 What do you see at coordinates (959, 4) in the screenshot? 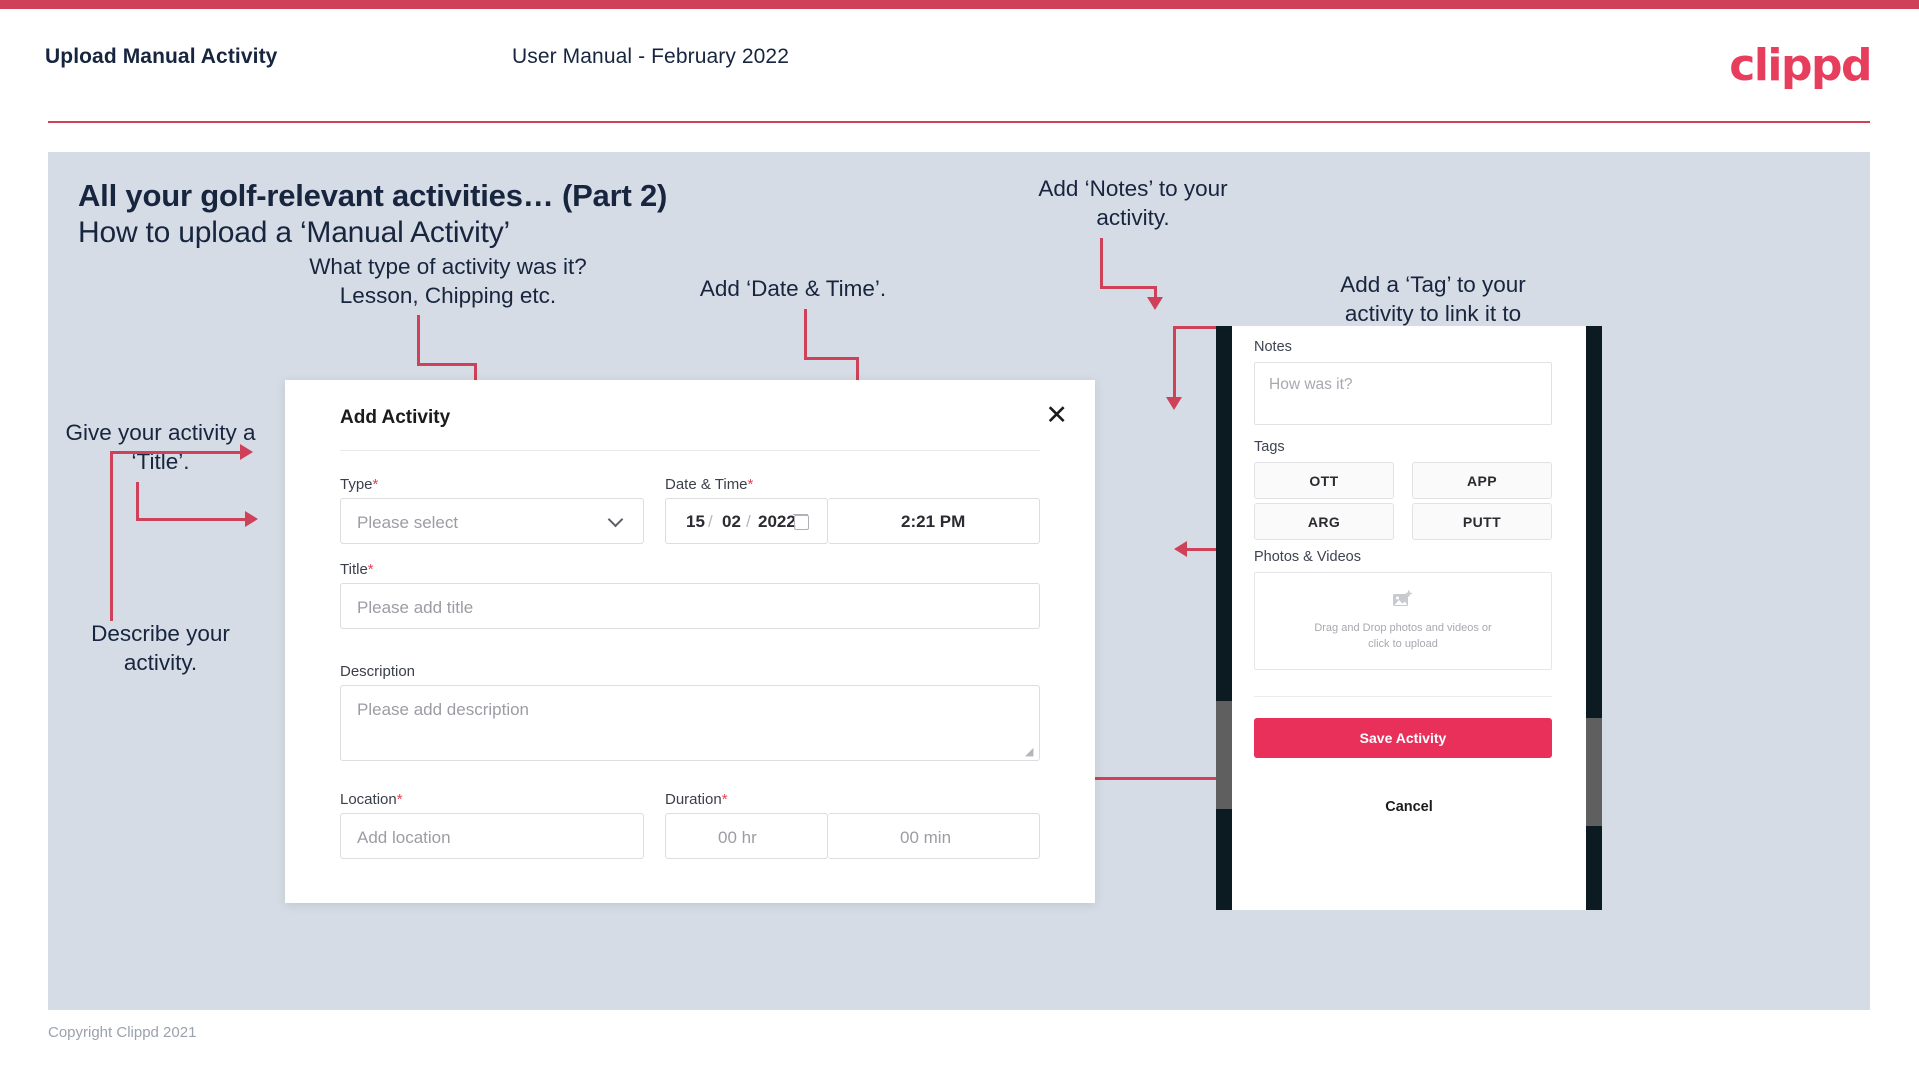
I see `top-accent-bar` at bounding box center [959, 4].